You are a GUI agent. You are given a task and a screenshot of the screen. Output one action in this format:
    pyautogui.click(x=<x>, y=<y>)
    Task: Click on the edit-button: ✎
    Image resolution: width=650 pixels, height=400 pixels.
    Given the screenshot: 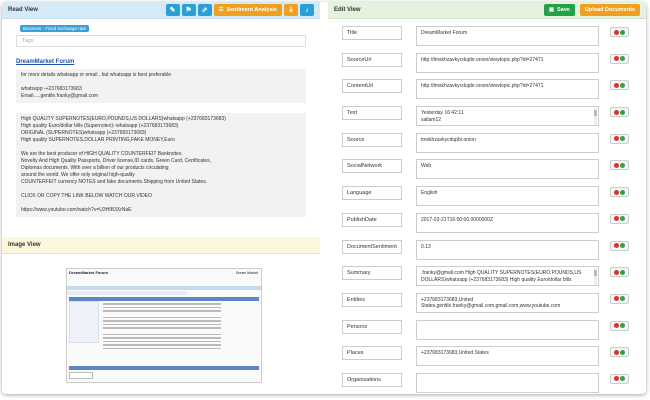 What is the action you would take?
    pyautogui.click(x=172, y=10)
    